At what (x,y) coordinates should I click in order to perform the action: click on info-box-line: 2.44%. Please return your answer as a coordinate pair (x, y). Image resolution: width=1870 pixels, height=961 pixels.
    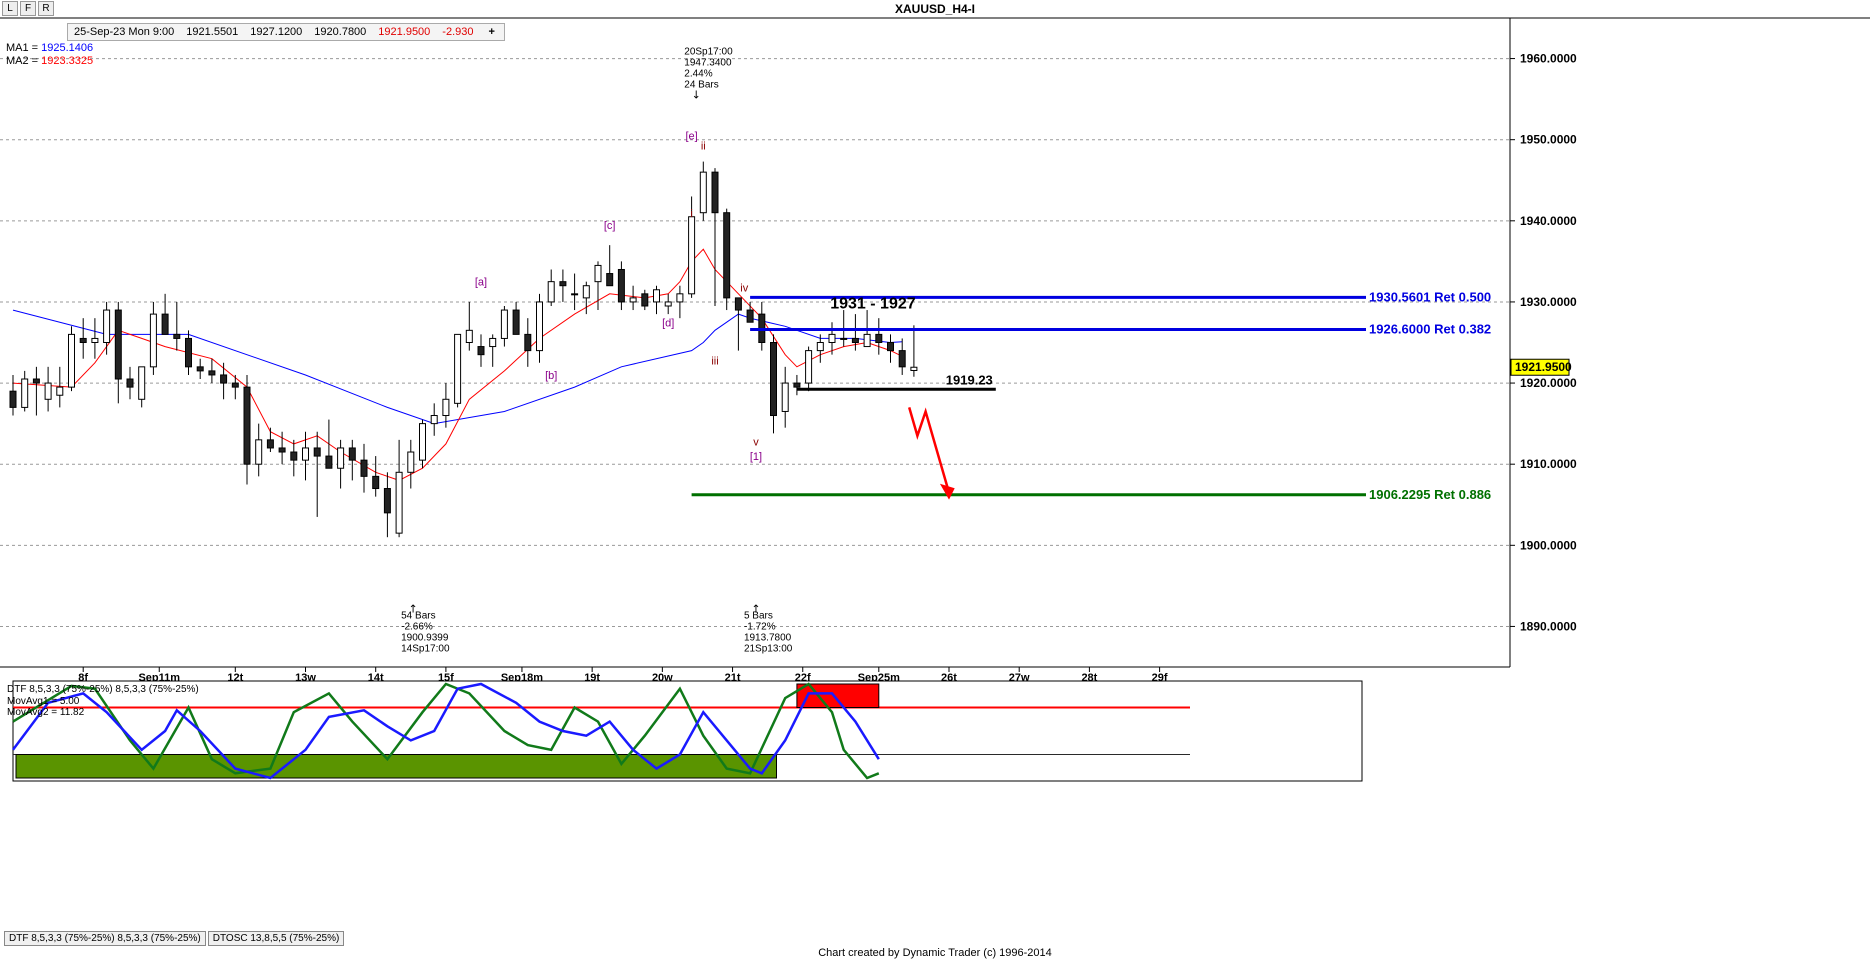
    Looking at the image, I should click on (698, 74).